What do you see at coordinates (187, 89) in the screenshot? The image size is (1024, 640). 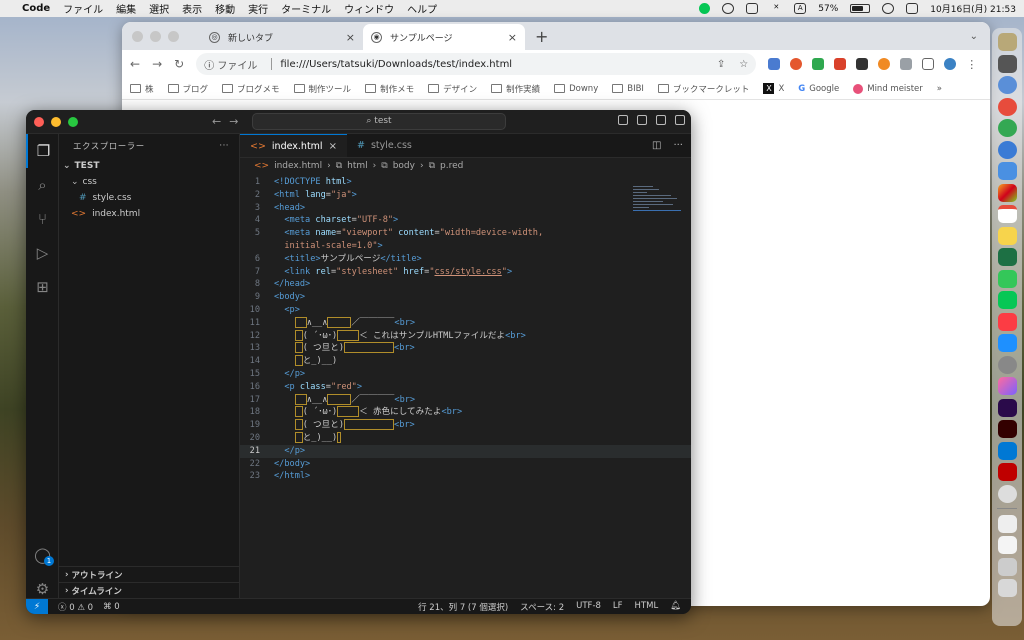 I see `bookmark-folder: ブログ` at bounding box center [187, 89].